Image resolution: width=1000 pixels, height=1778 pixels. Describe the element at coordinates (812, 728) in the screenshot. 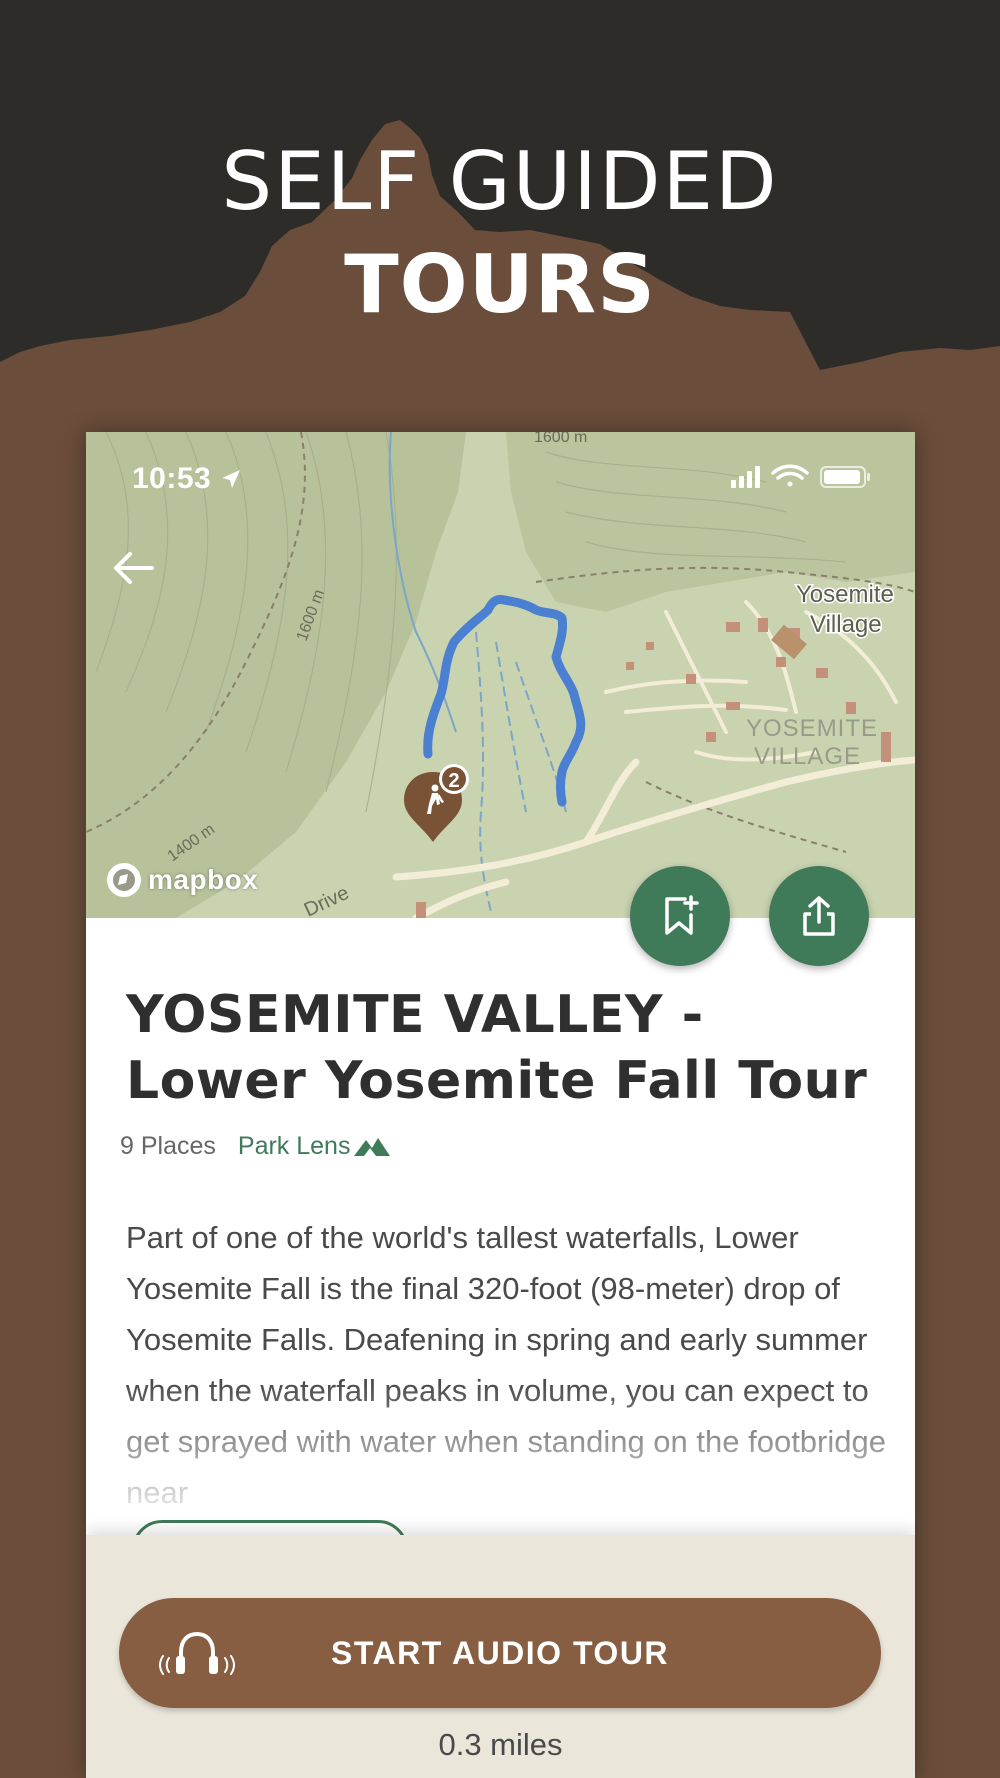

I see `map-label-village-caps-1: YOSEMITE` at that location.